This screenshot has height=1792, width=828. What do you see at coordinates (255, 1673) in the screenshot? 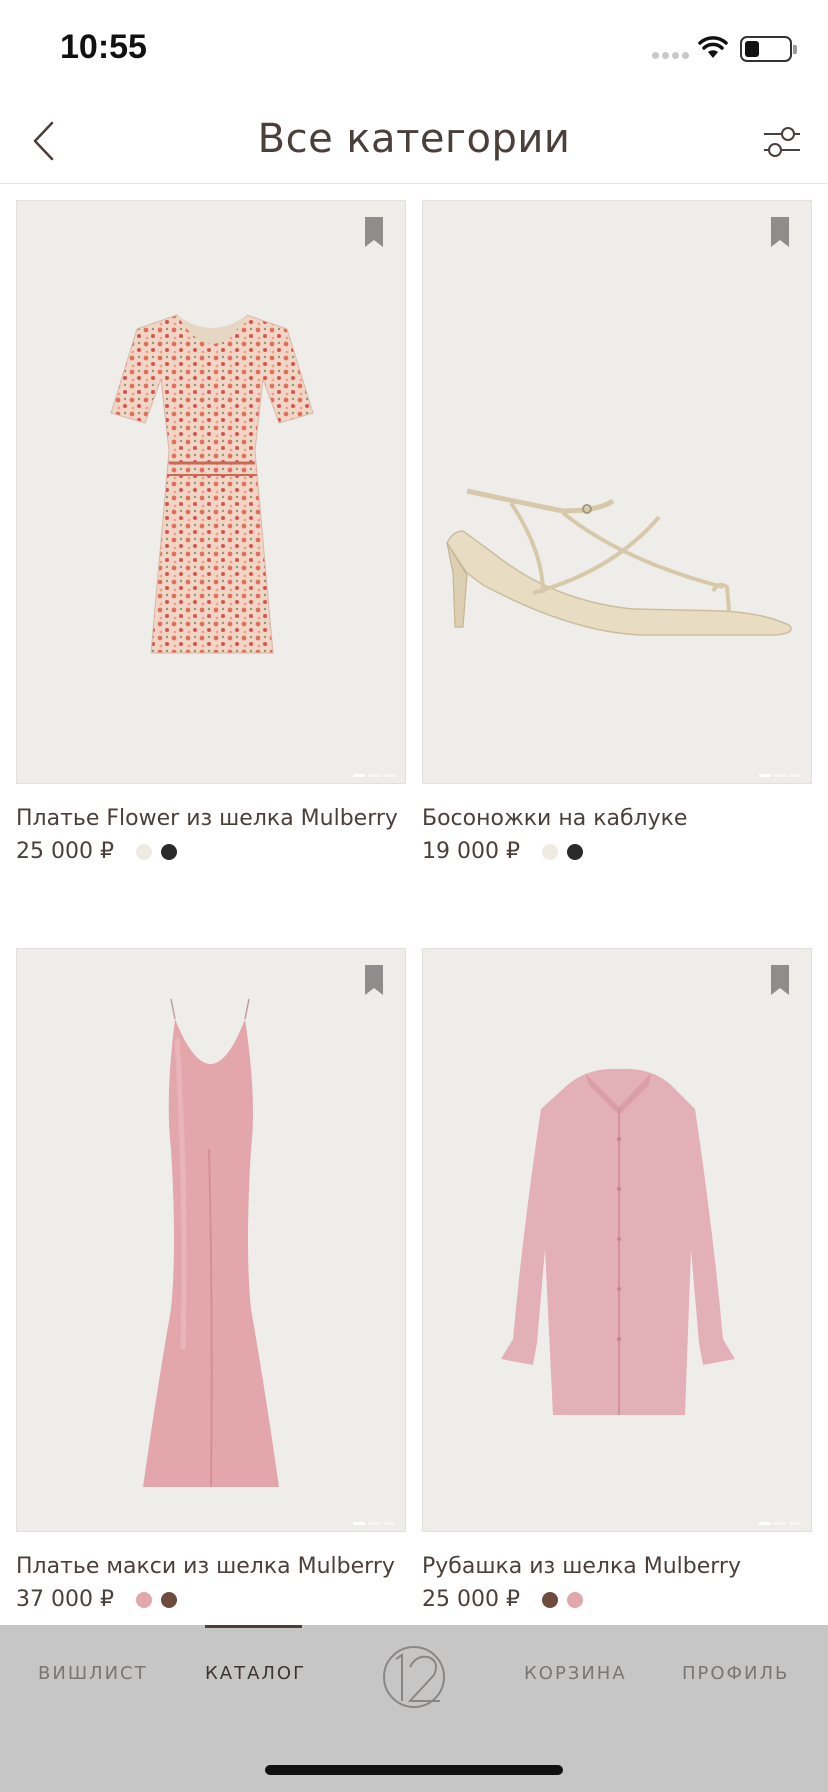
I see `tab-catalog: КАТАЛОГ` at bounding box center [255, 1673].